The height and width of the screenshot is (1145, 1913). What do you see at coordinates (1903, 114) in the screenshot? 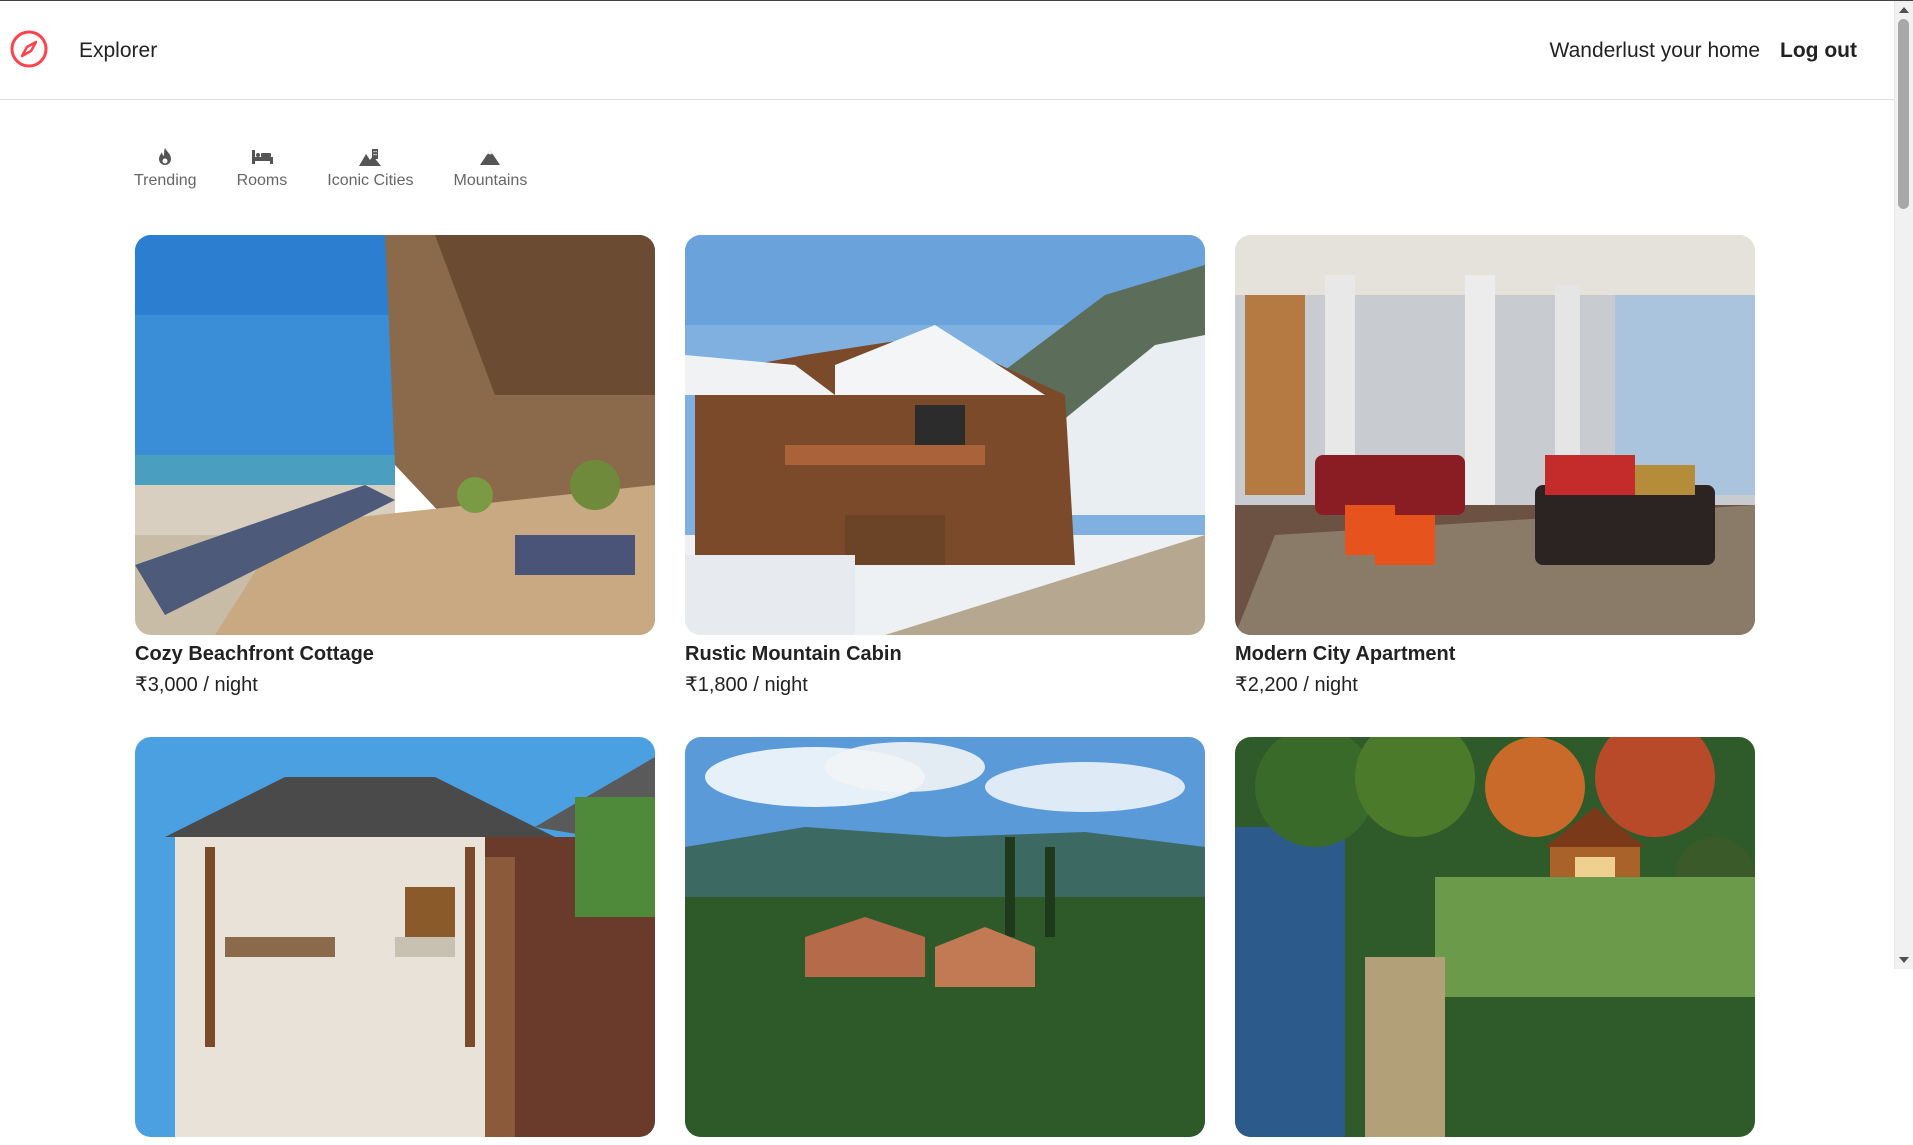
I see `scrollbar-thumb` at bounding box center [1903, 114].